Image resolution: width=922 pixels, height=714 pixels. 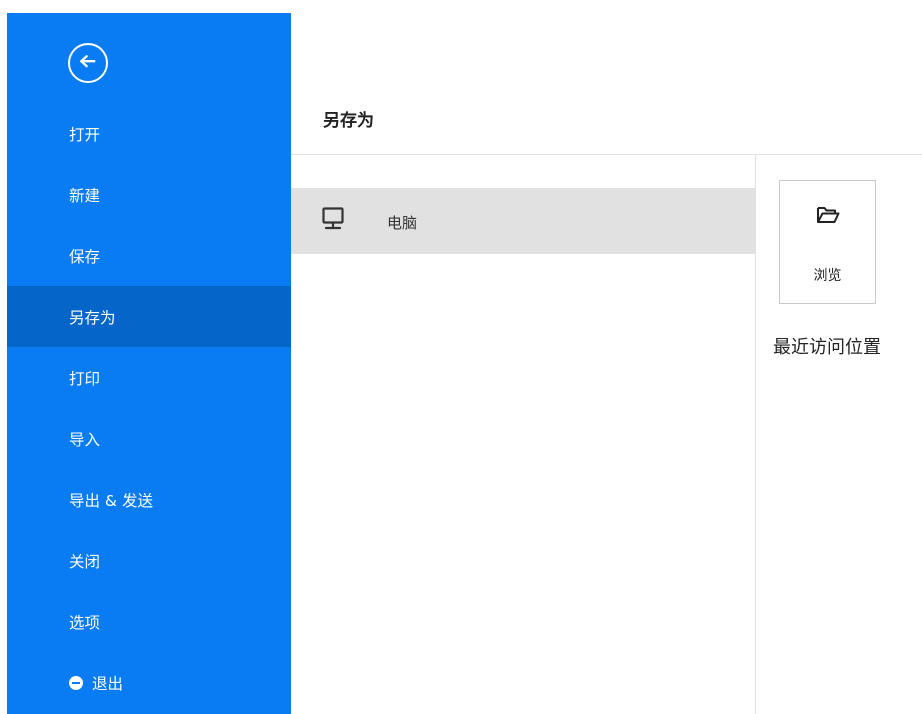 I want to click on sidebar-item-label: 保存, so click(x=85, y=256).